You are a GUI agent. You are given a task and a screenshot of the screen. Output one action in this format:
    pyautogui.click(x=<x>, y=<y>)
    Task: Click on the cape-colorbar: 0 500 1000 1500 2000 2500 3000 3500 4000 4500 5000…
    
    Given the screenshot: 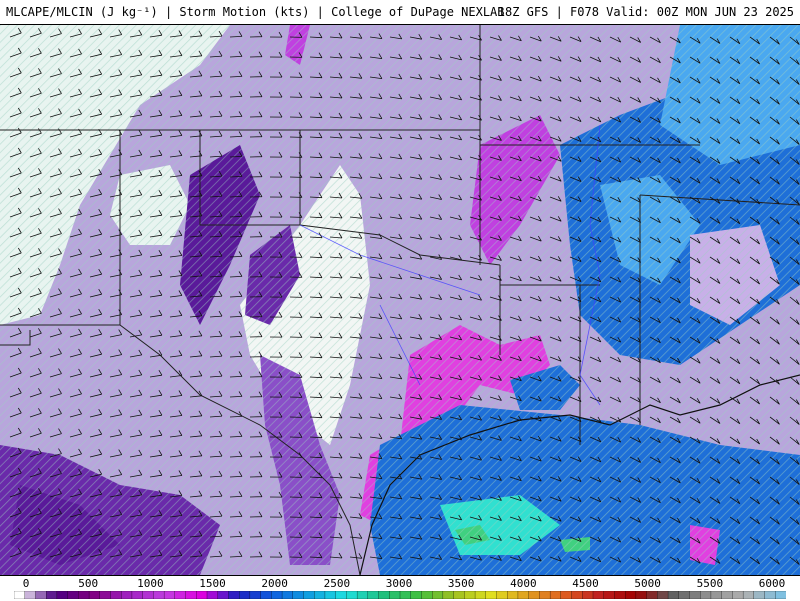 What is the action you would take?
    pyautogui.click(x=400, y=588)
    